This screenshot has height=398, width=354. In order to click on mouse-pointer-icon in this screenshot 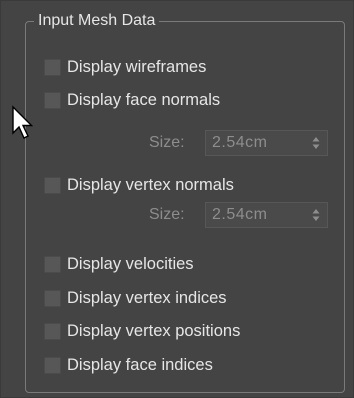, I will do `click(23, 122)`.